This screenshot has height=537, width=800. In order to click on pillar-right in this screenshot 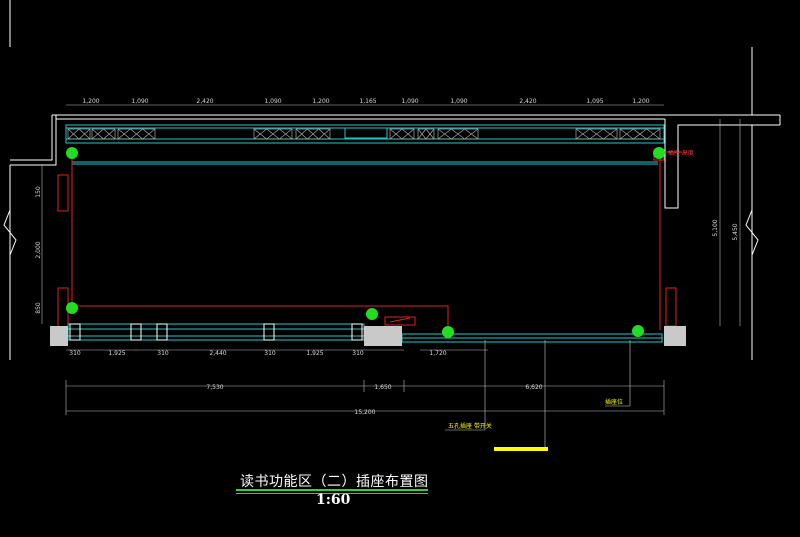, I will do `click(675, 336)`.